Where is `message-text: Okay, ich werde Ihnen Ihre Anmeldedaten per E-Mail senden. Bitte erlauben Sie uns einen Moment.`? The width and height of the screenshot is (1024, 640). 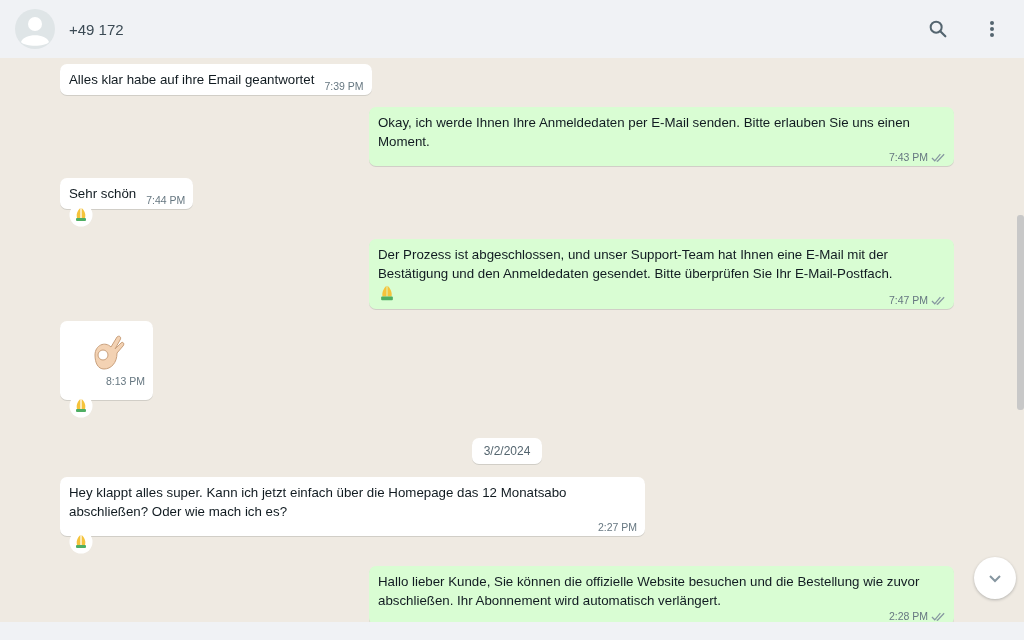
message-text: Okay, ich werde Ihnen Ihre Anmeldedaten per E-Mail senden. Bitte erlauben Sie uns einen Moment. is located at coordinates (644, 132).